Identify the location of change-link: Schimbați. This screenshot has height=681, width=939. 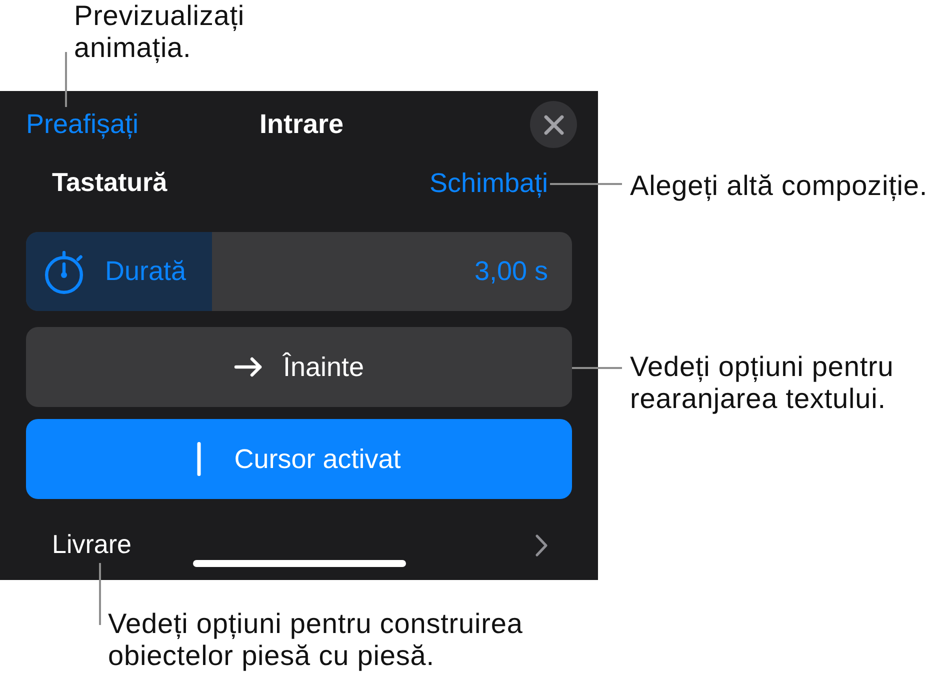
(488, 183).